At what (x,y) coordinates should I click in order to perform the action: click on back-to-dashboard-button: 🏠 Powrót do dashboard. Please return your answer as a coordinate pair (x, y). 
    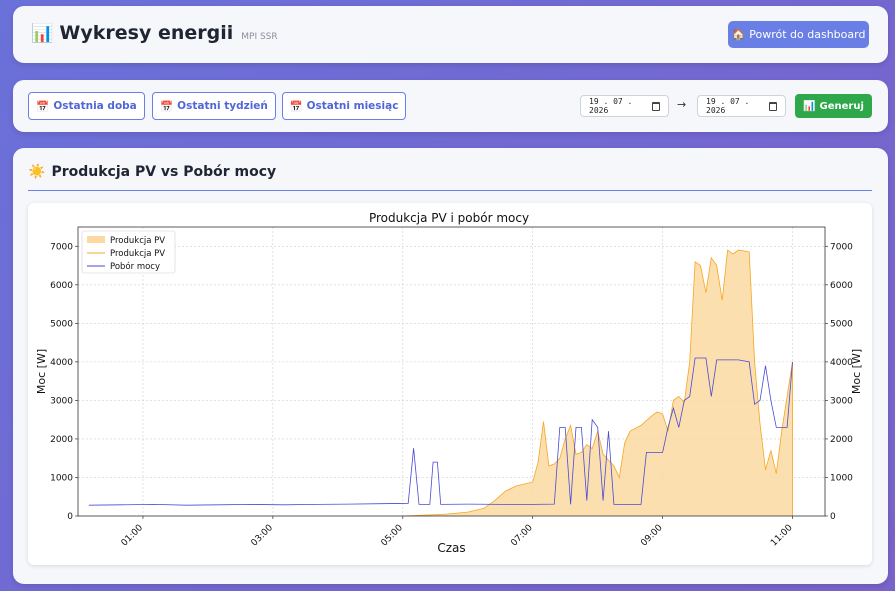
    Looking at the image, I should click on (798, 34).